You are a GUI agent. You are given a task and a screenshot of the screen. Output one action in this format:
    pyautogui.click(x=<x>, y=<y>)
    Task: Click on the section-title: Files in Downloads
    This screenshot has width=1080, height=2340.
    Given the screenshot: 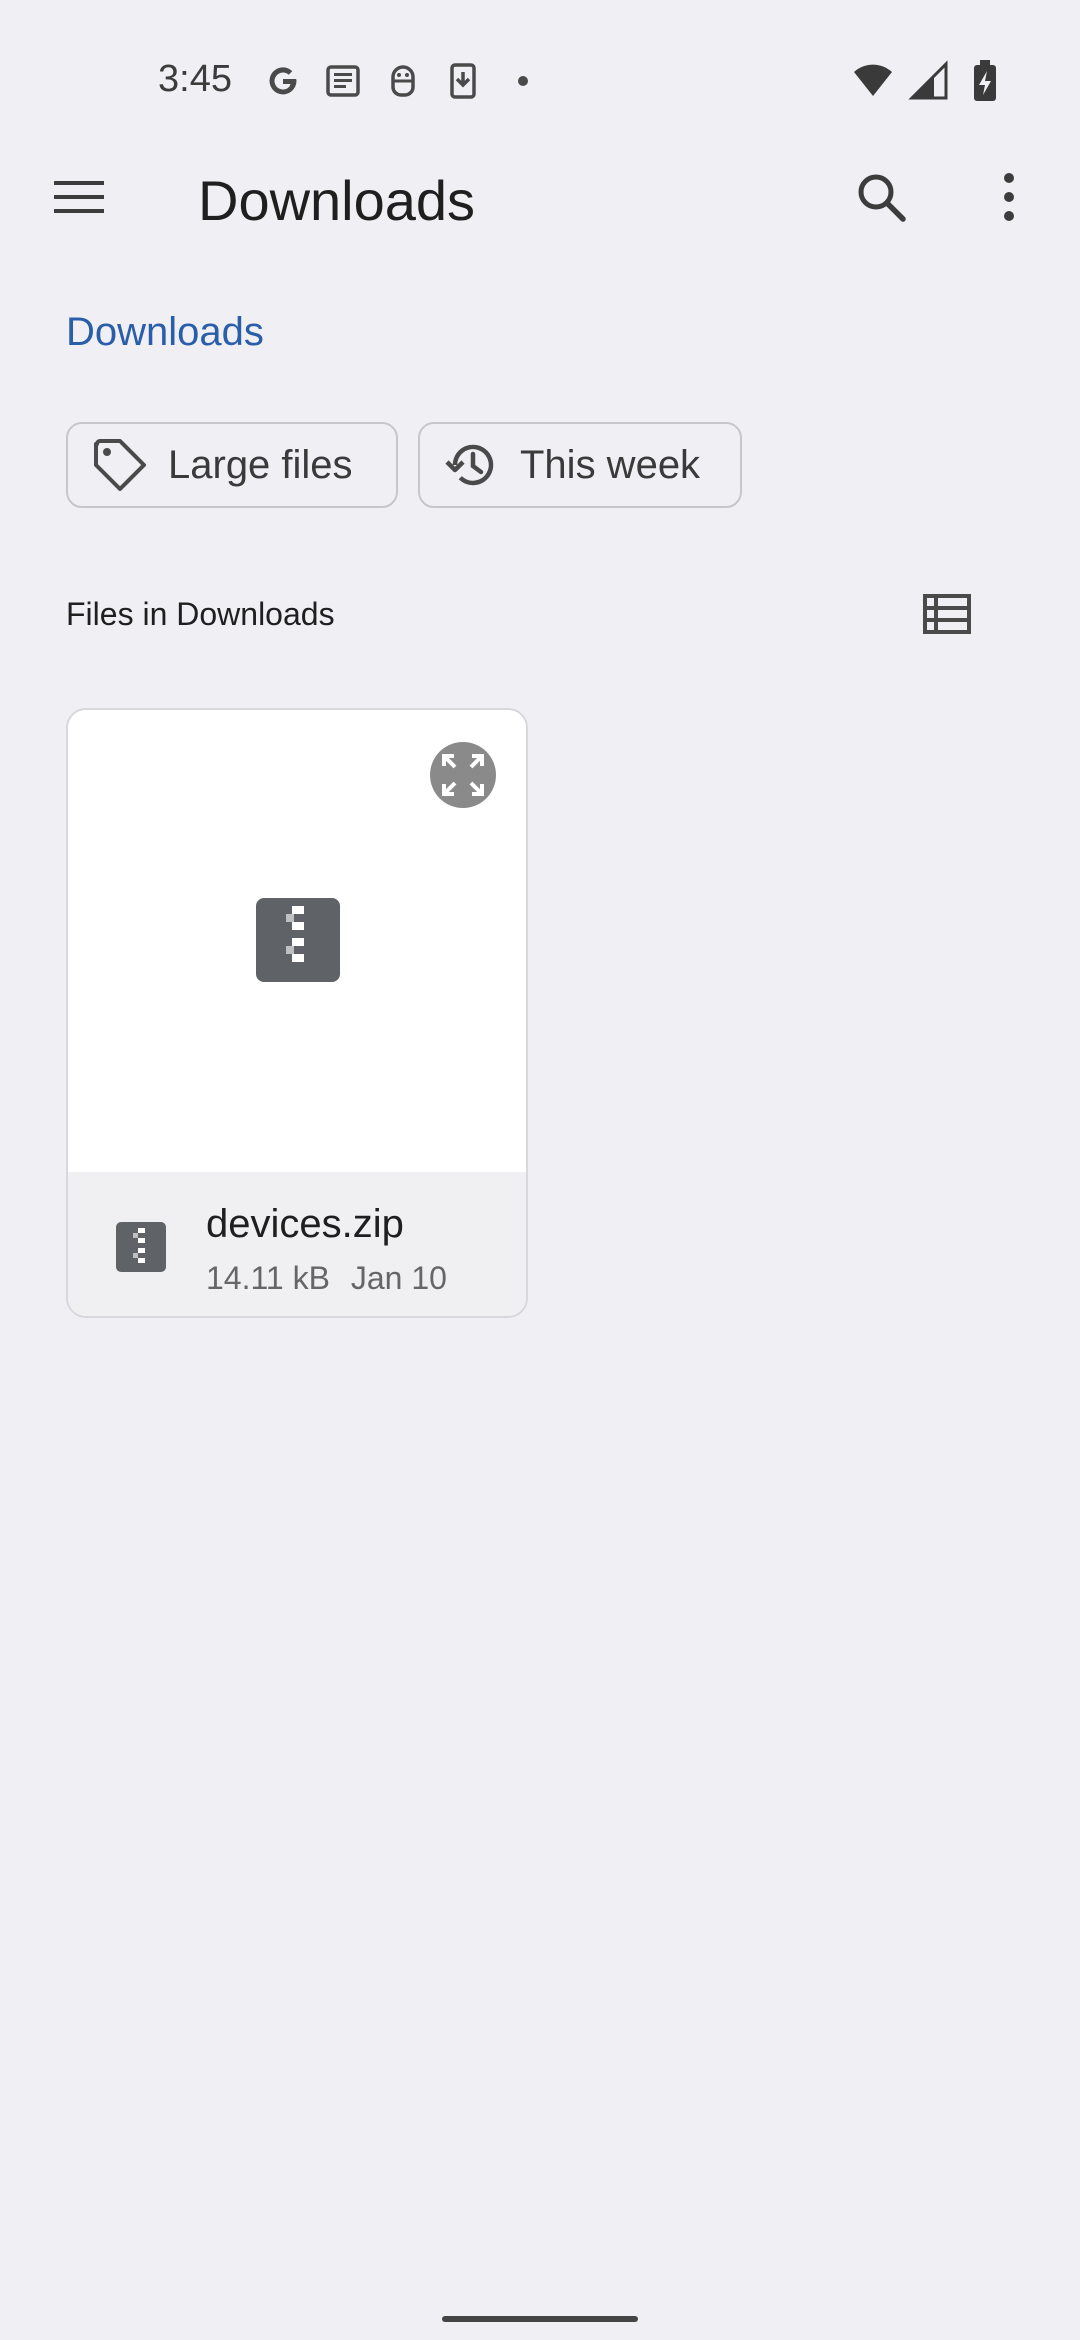 What is the action you would take?
    pyautogui.click(x=200, y=614)
    